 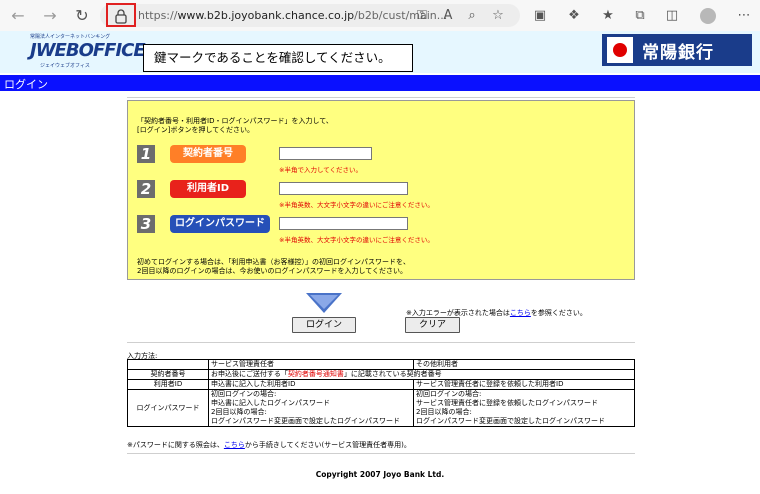 I want to click on contract-number-note: ※半角で入力してください。, so click(x=321, y=170).